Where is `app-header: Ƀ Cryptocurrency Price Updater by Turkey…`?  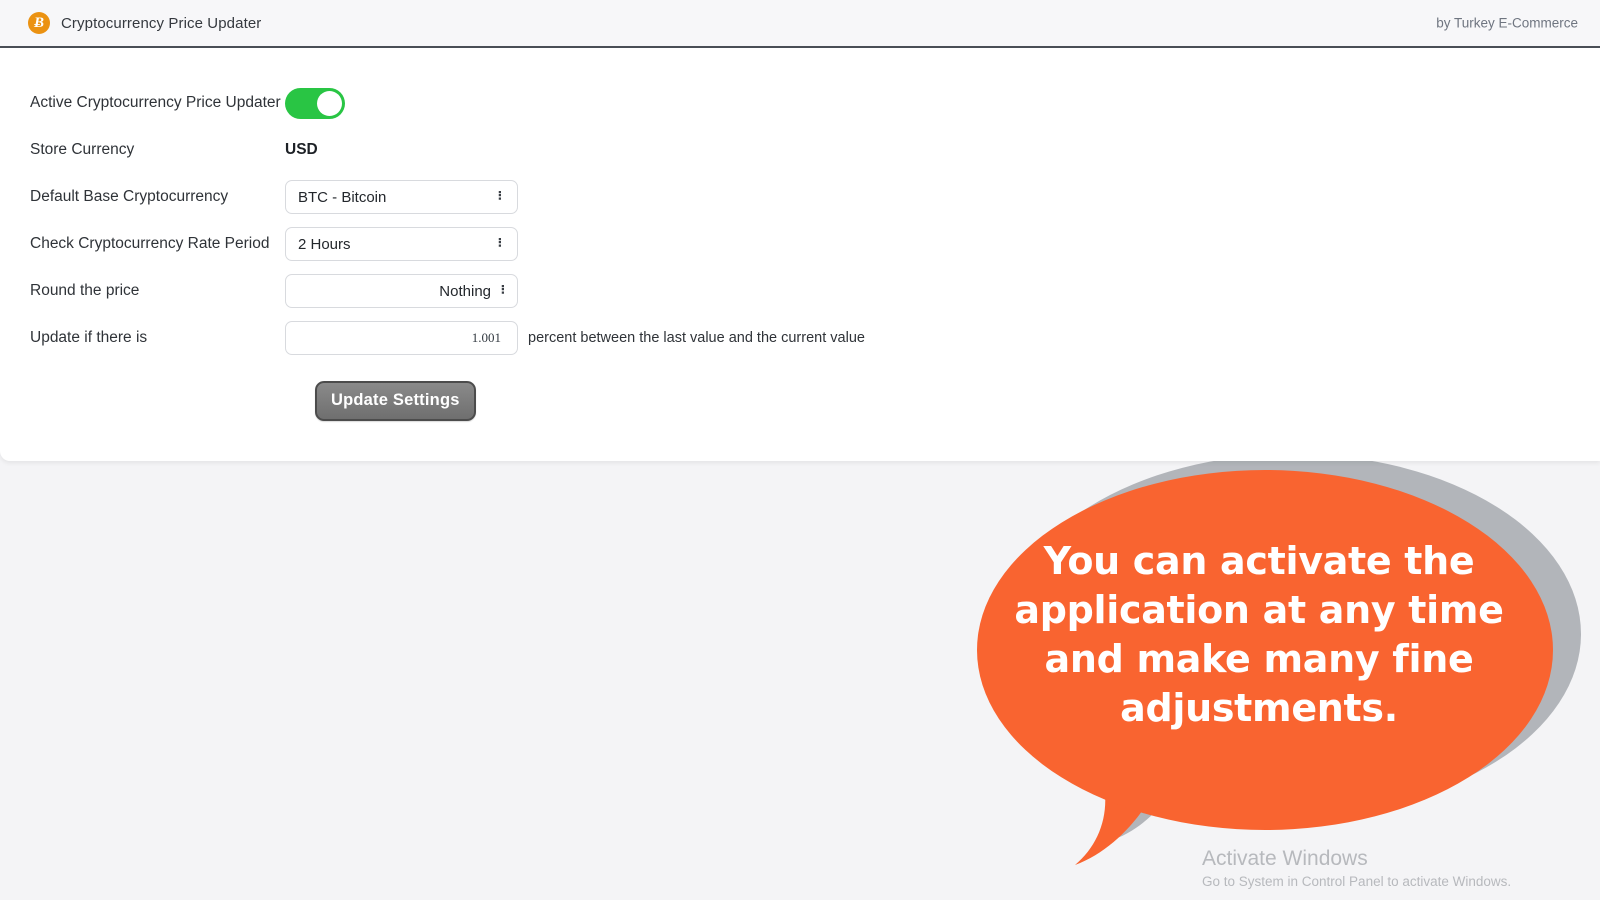
app-header: Ƀ Cryptocurrency Price Updater by Turkey… is located at coordinates (800, 24).